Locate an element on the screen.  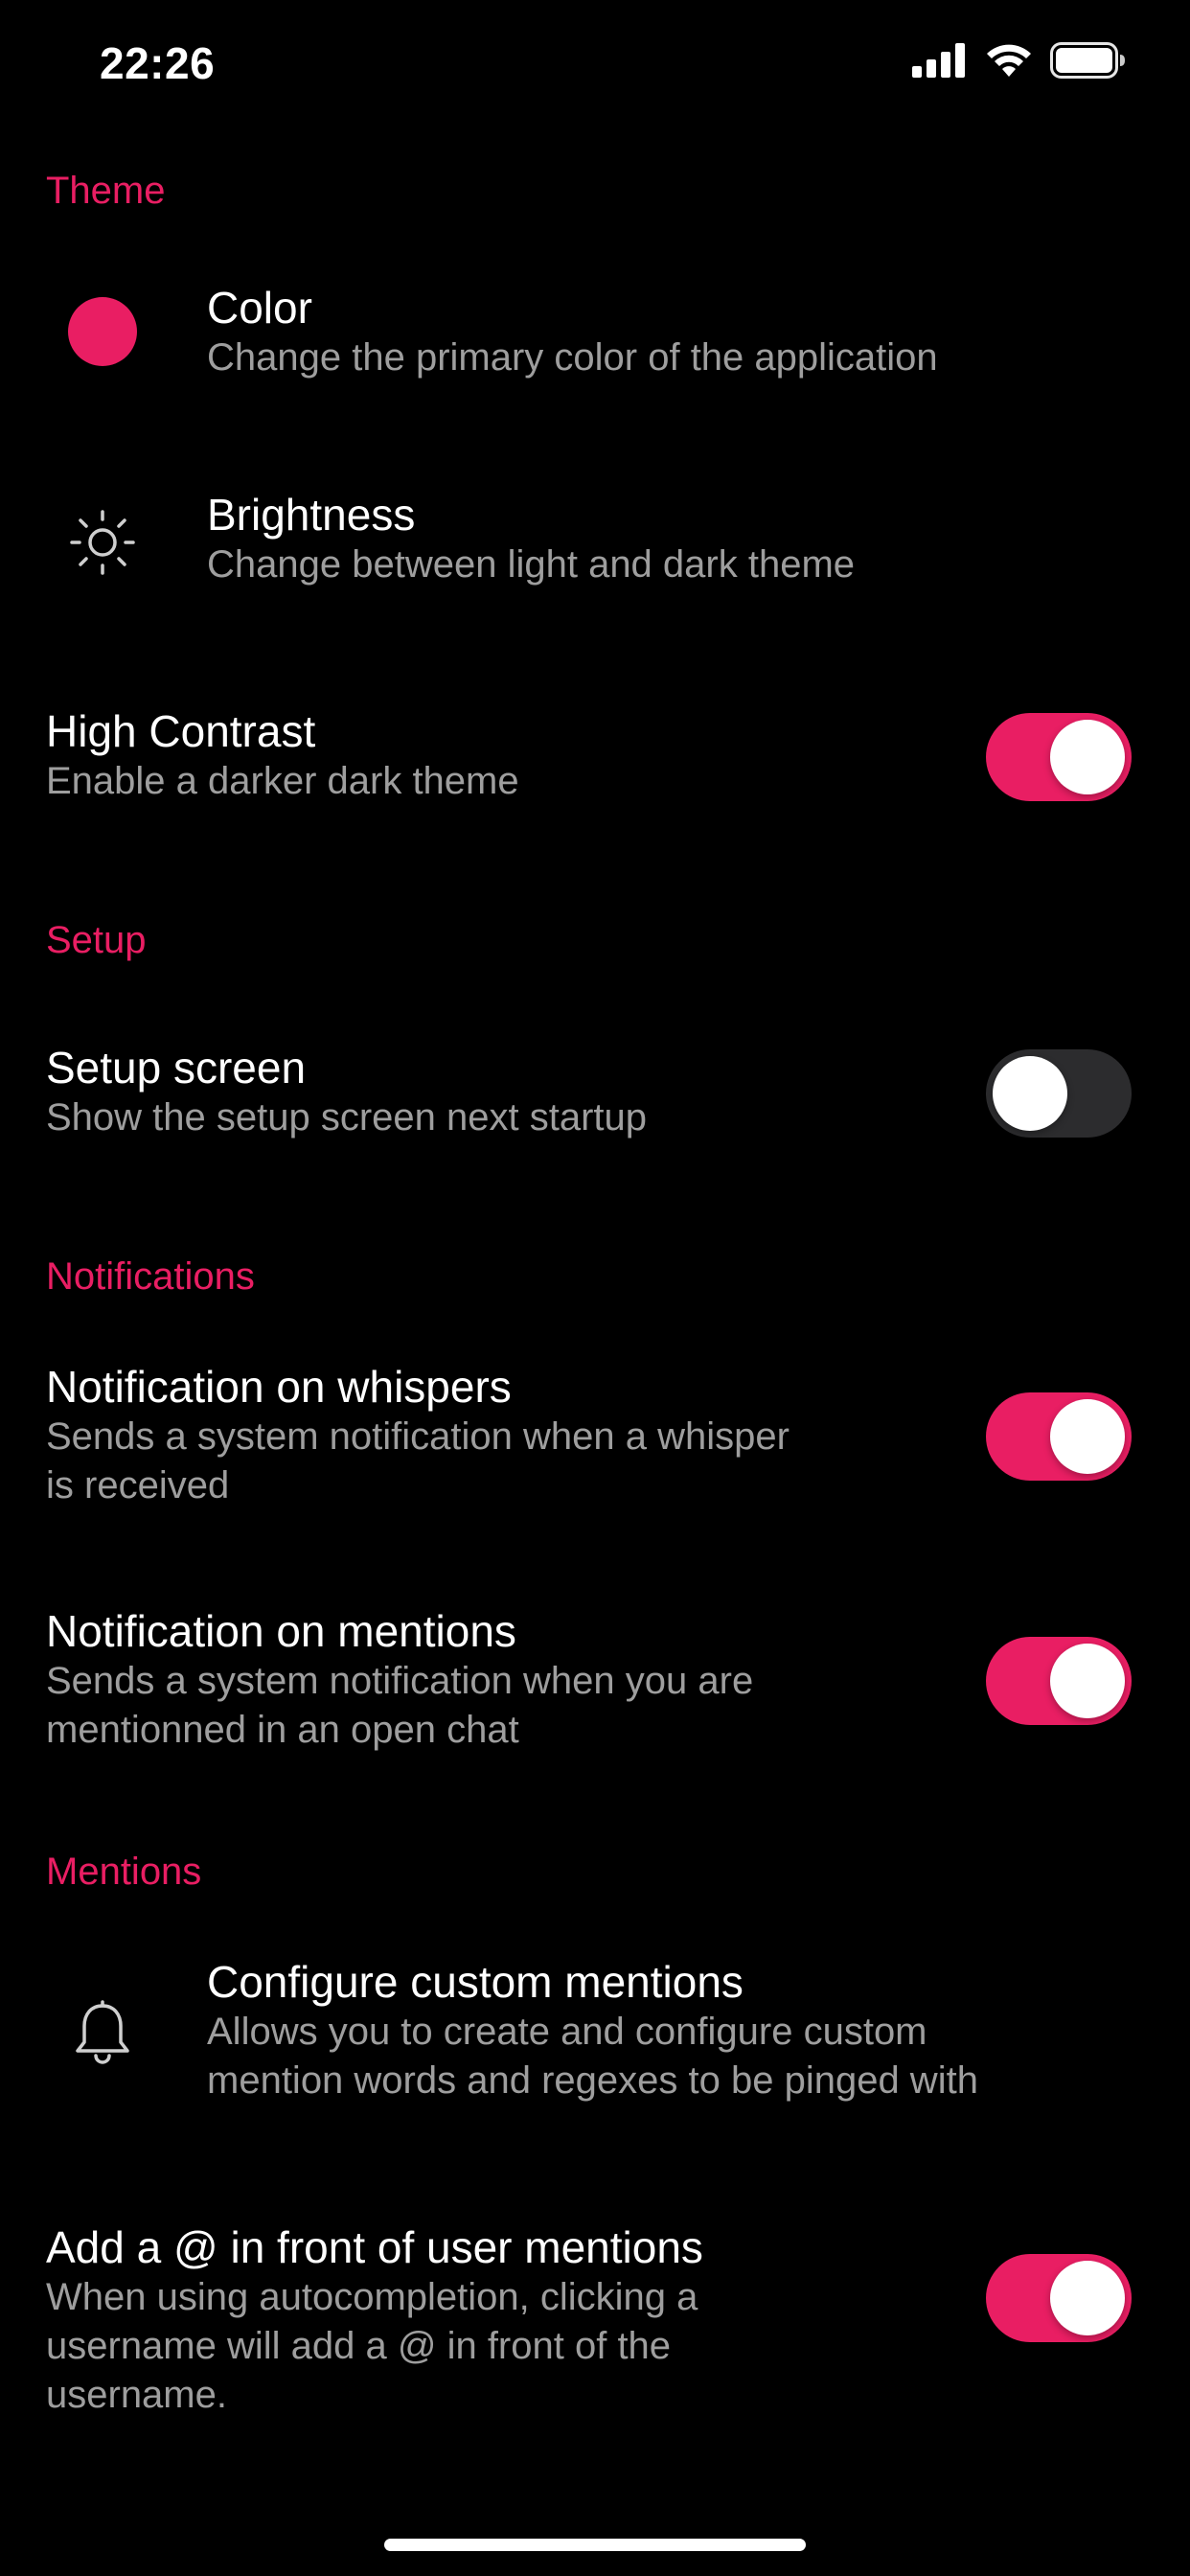
custom-mentions-title: Configure custom mentions is located at coordinates (476, 1982).